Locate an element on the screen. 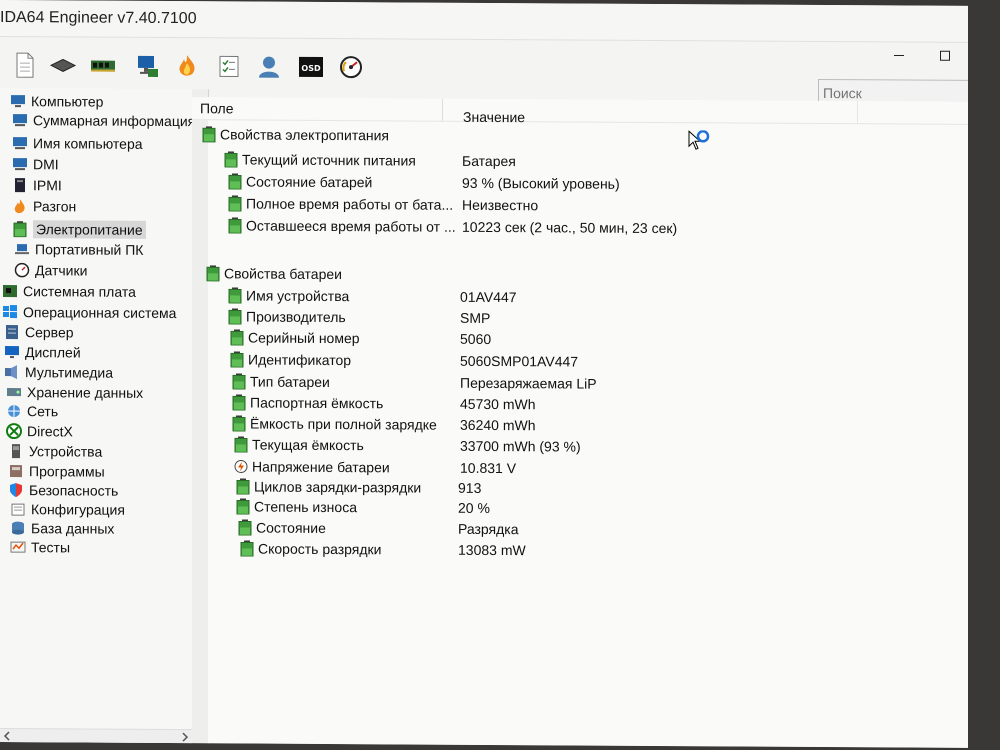  table-row: Состояние батарей 93 % (Высокий уровень) is located at coordinates (588, 183).